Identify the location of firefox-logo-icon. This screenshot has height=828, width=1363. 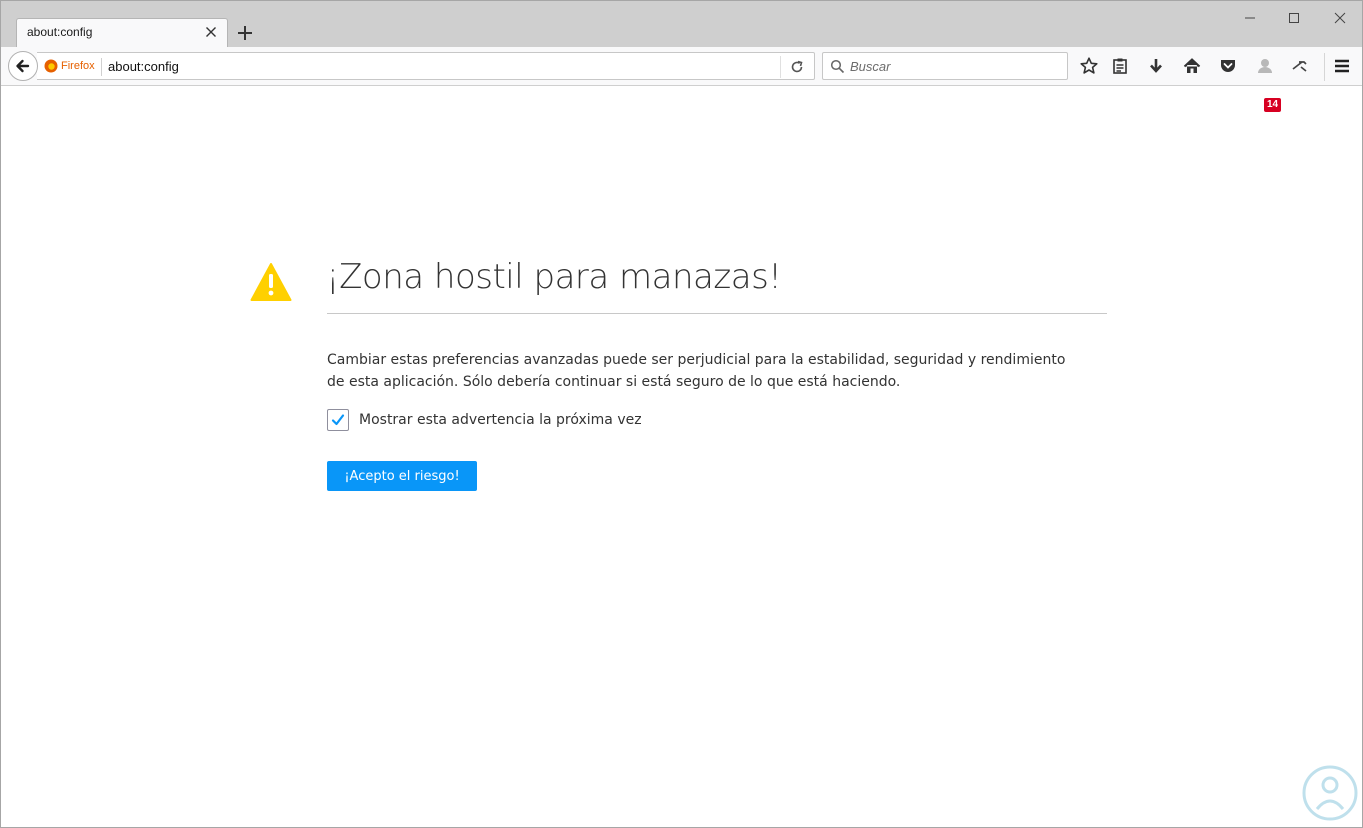
(51, 66).